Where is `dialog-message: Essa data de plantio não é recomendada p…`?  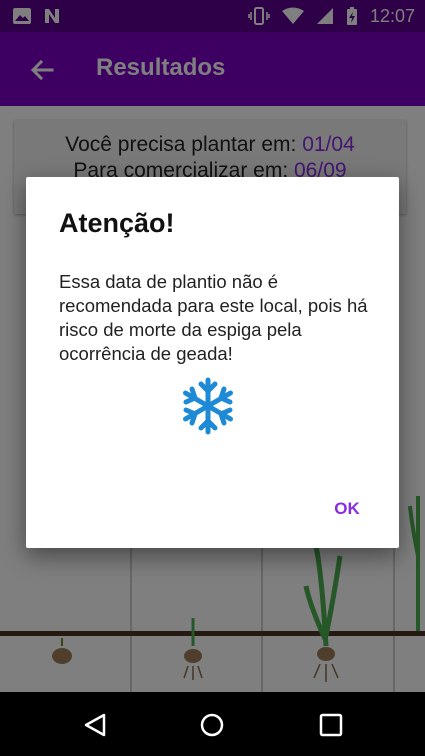
dialog-message: Essa data de plantio não é recomendada p… is located at coordinates (213, 317).